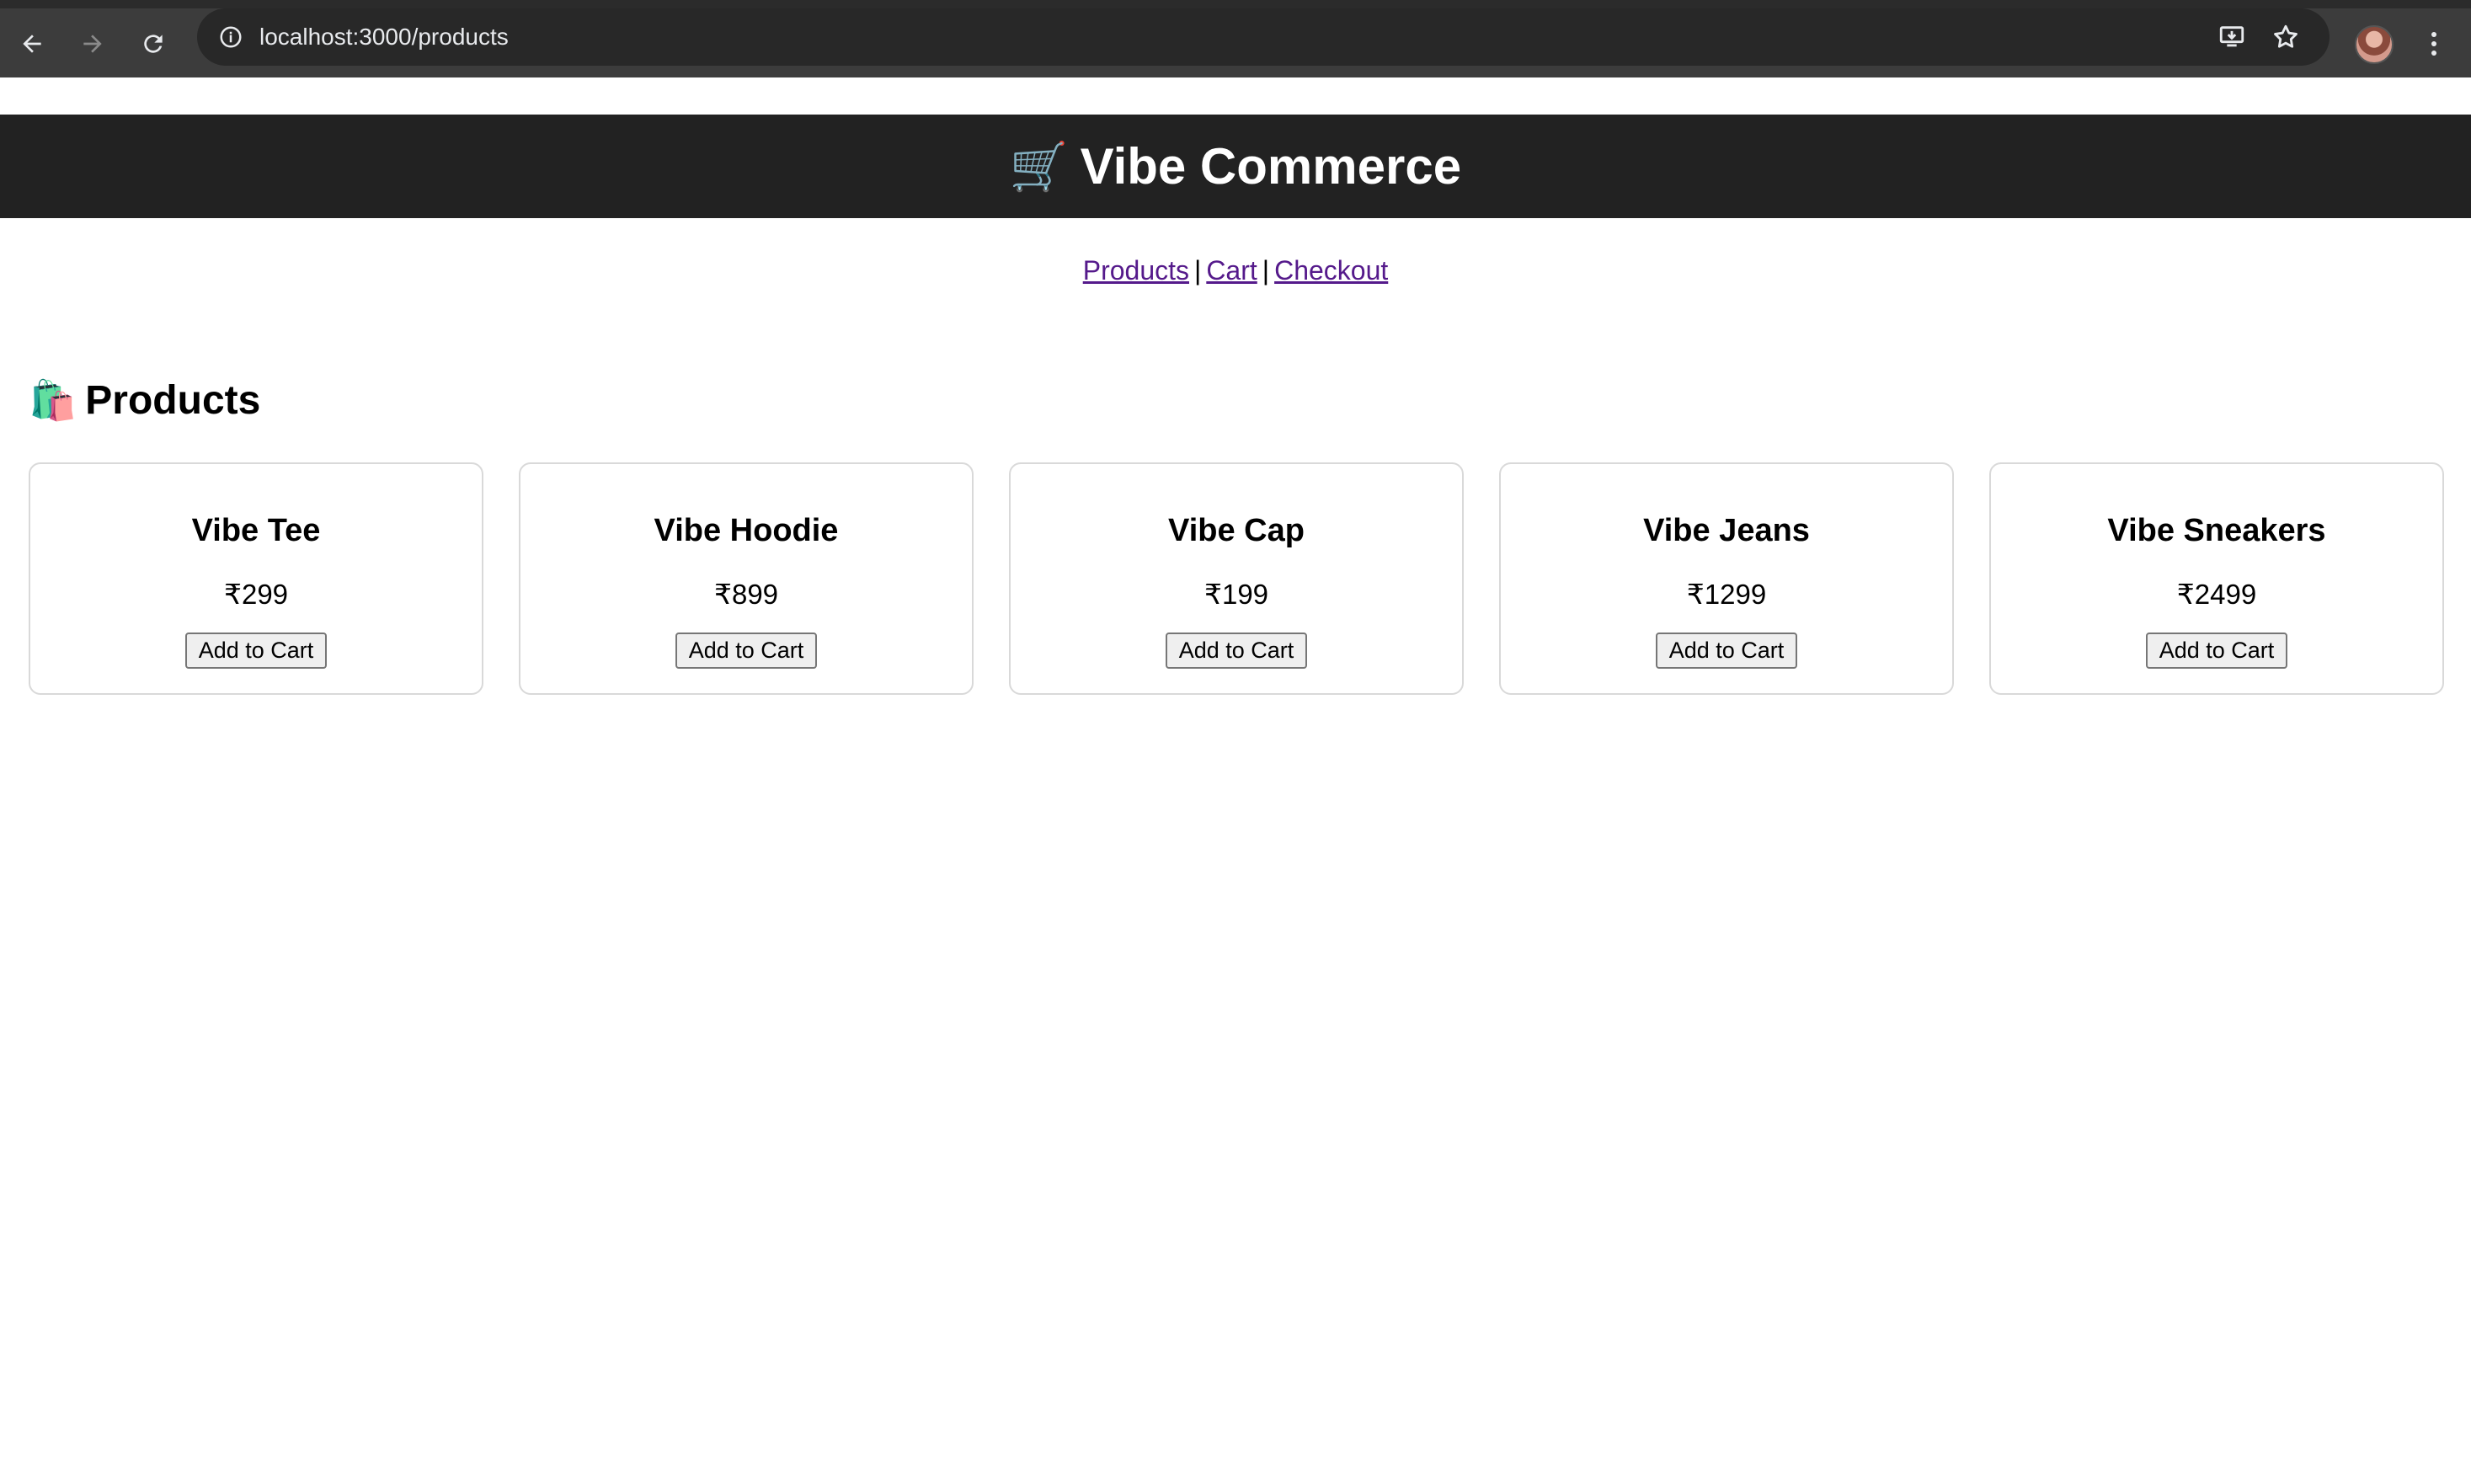  What do you see at coordinates (1271, 167) in the screenshot?
I see `site-title: Vibe Commerce` at bounding box center [1271, 167].